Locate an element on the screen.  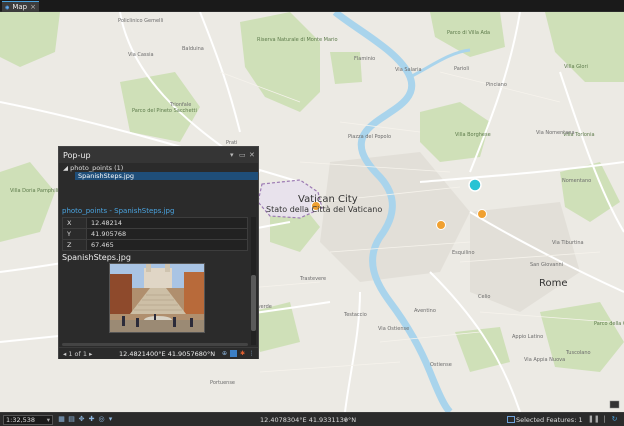
tree-layer-photo-points: ◢ photo_points (1) is located at coordinates (93, 168).